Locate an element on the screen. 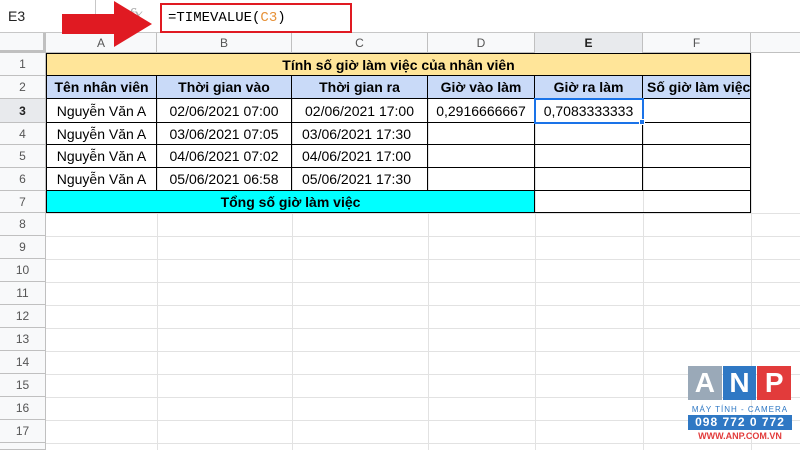 This screenshot has width=800, height=450. header-cell-name: Tên nhân viên is located at coordinates (101, 87).